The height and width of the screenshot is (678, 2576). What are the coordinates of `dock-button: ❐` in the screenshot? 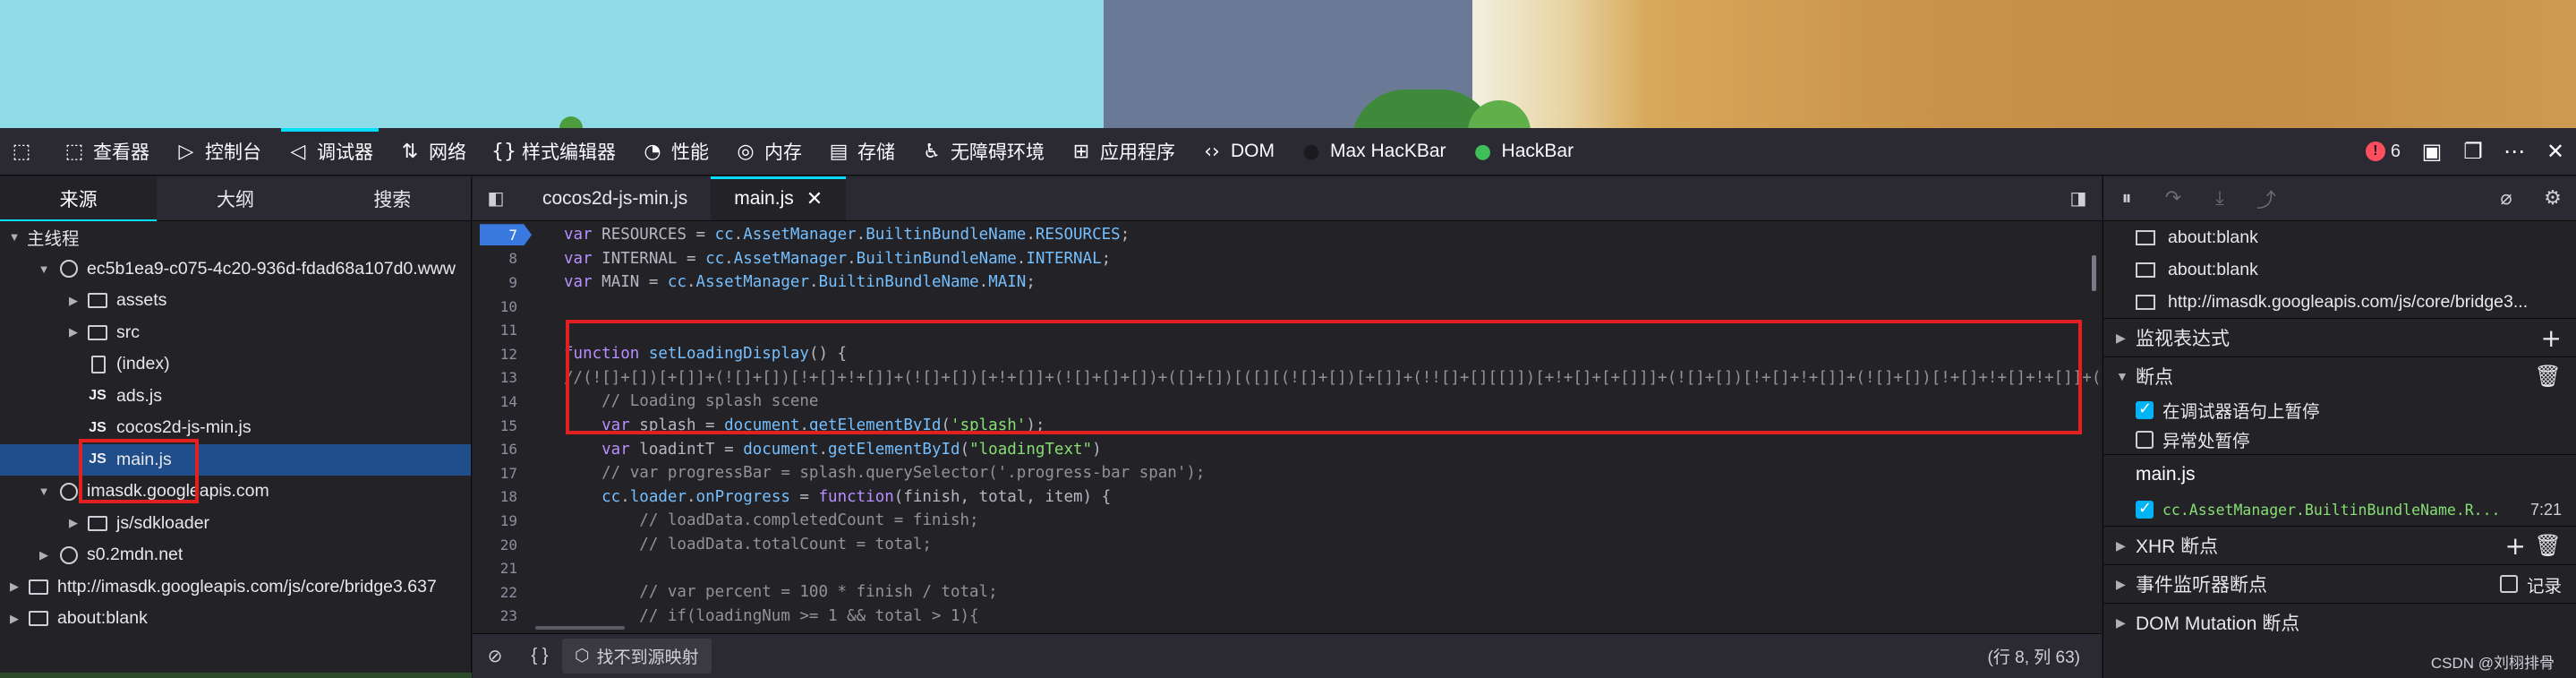 It's located at (2473, 152).